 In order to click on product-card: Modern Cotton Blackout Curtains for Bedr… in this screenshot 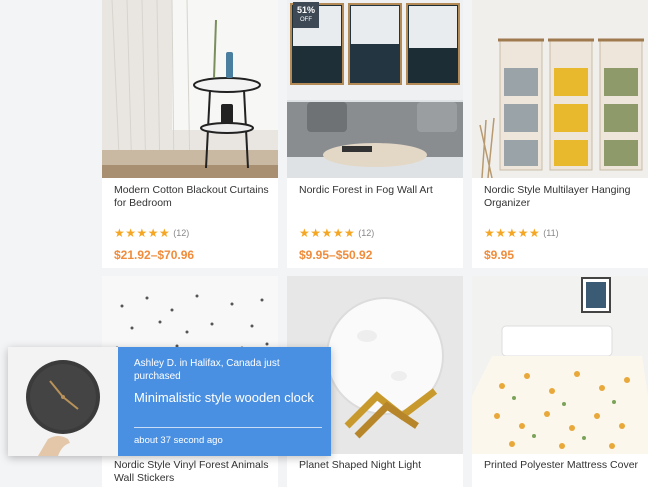, I will do `click(190, 134)`.